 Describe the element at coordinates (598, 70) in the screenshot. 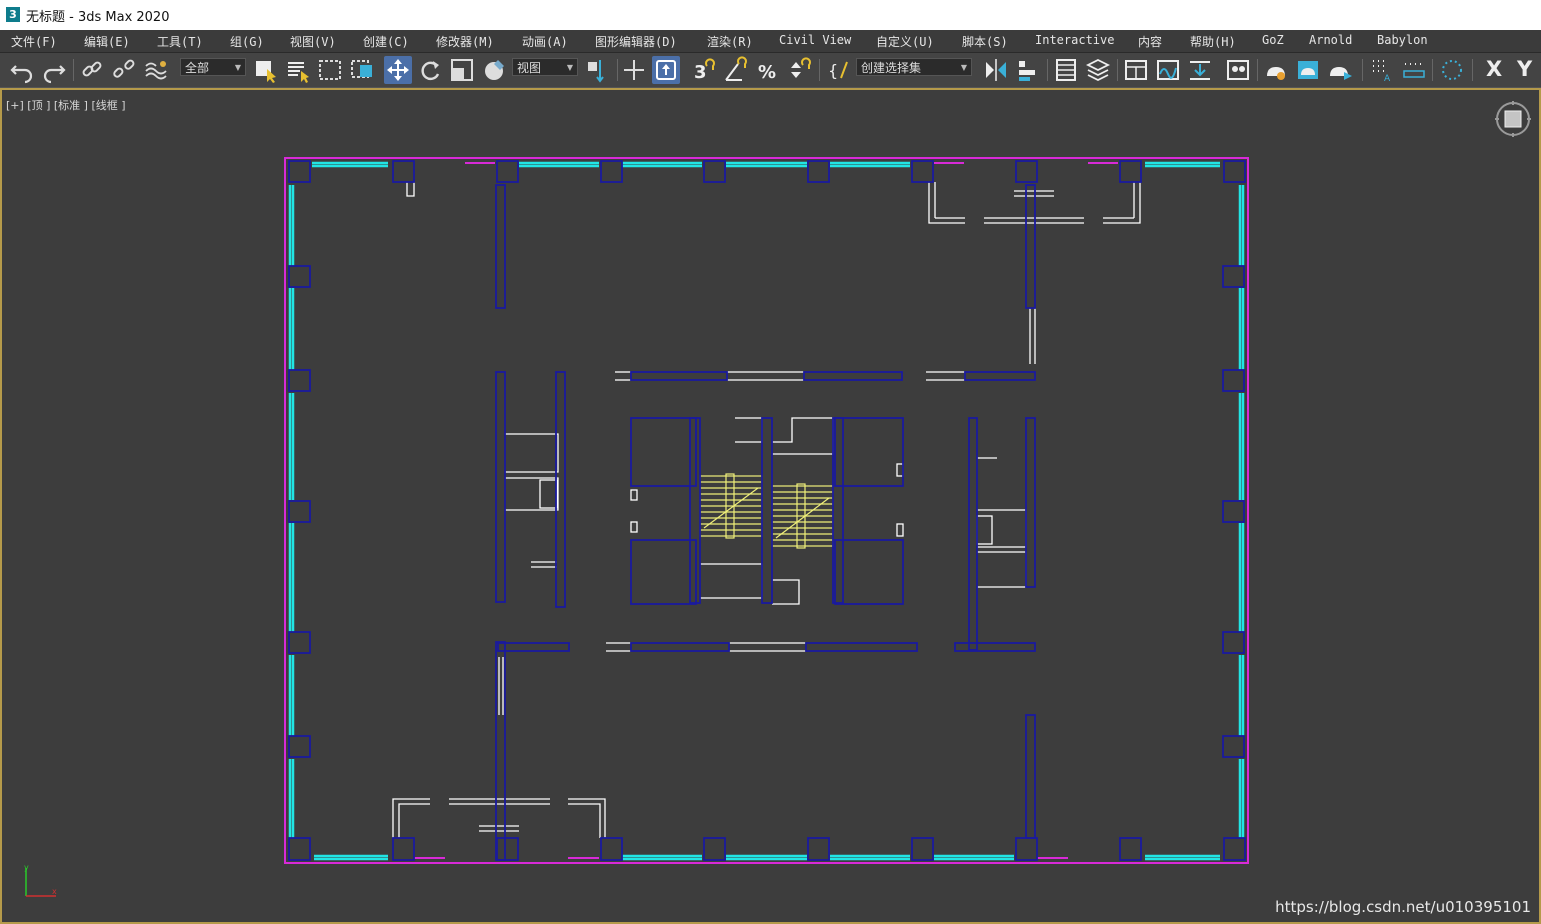

I see `pivot-icon` at that location.